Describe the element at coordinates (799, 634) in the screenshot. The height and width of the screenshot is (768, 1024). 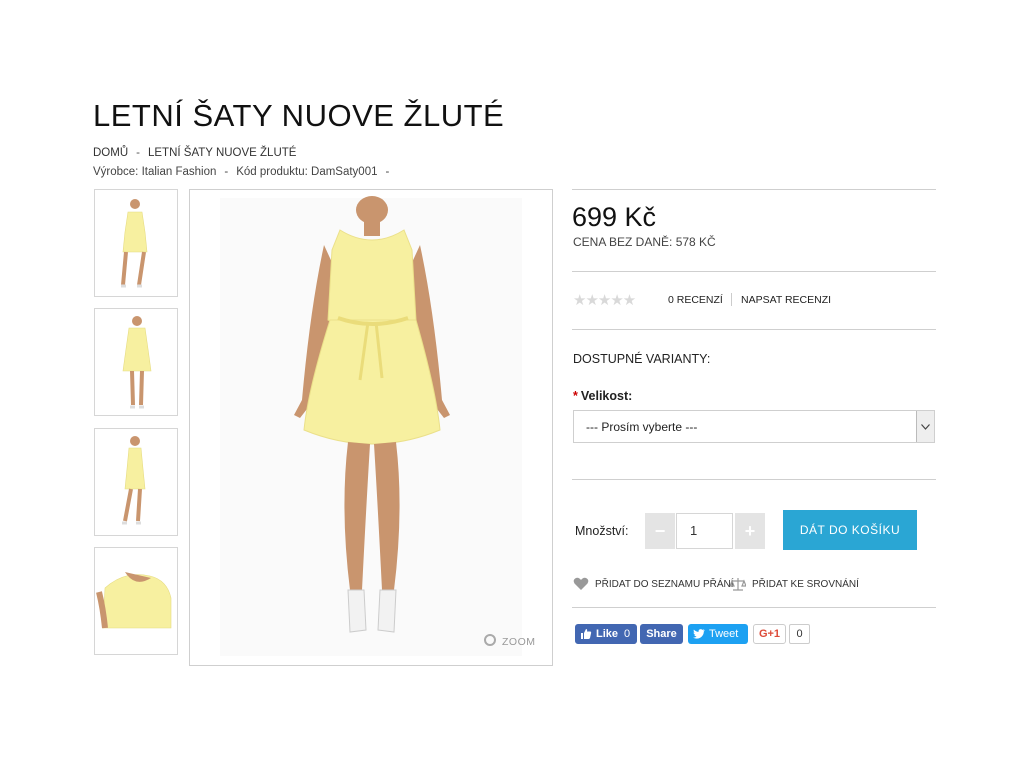
I see `google-plus-count: 0` at that location.